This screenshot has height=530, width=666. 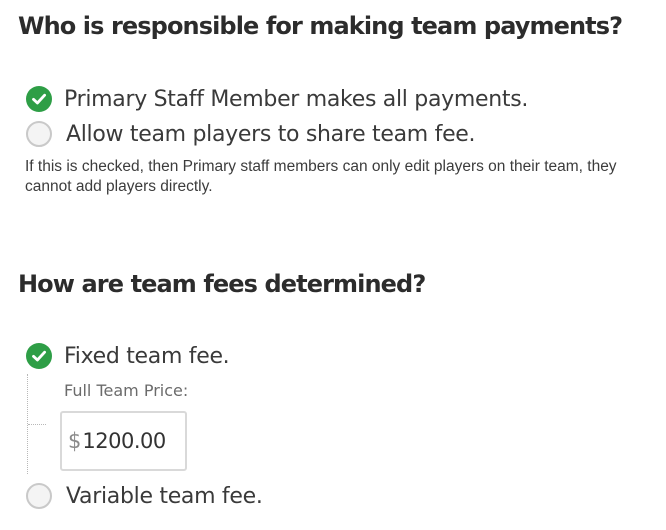 I want to click on currency-symbol: $, so click(x=75, y=441).